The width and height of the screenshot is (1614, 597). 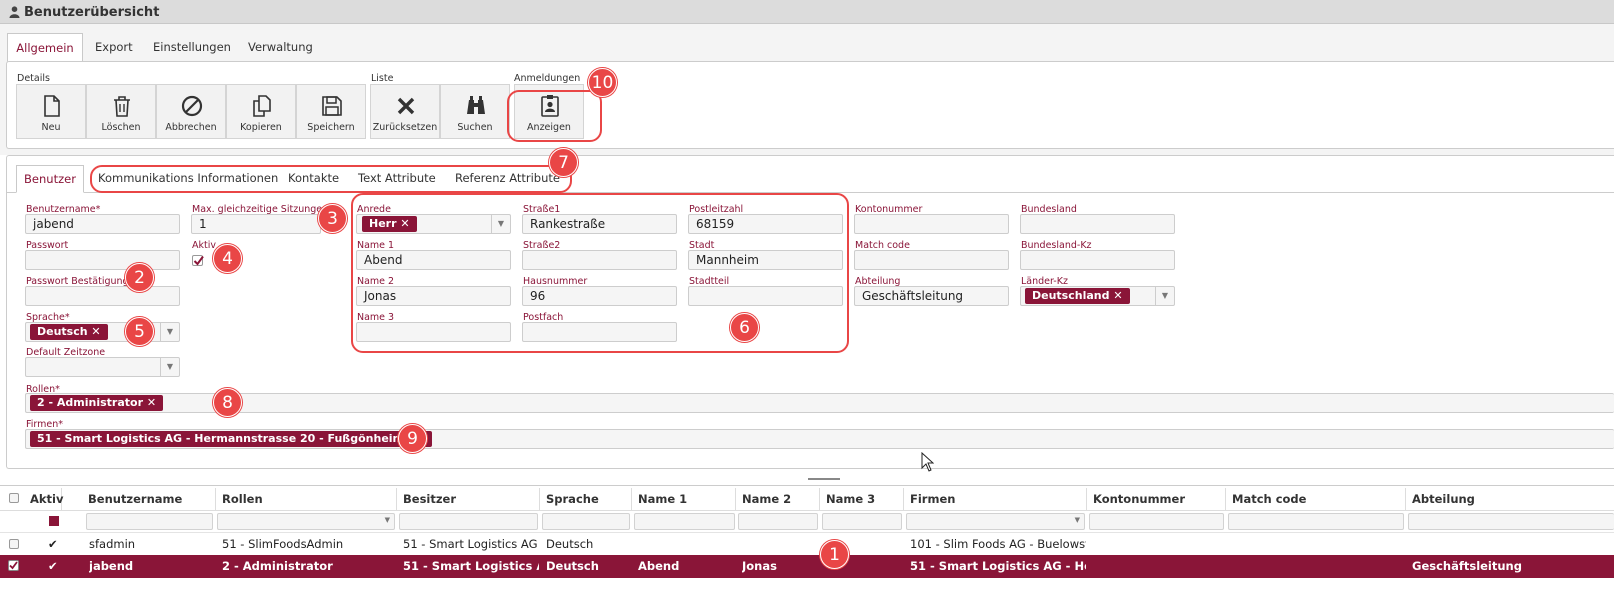 What do you see at coordinates (684, 521) in the screenshot?
I see `filter-name1` at bounding box center [684, 521].